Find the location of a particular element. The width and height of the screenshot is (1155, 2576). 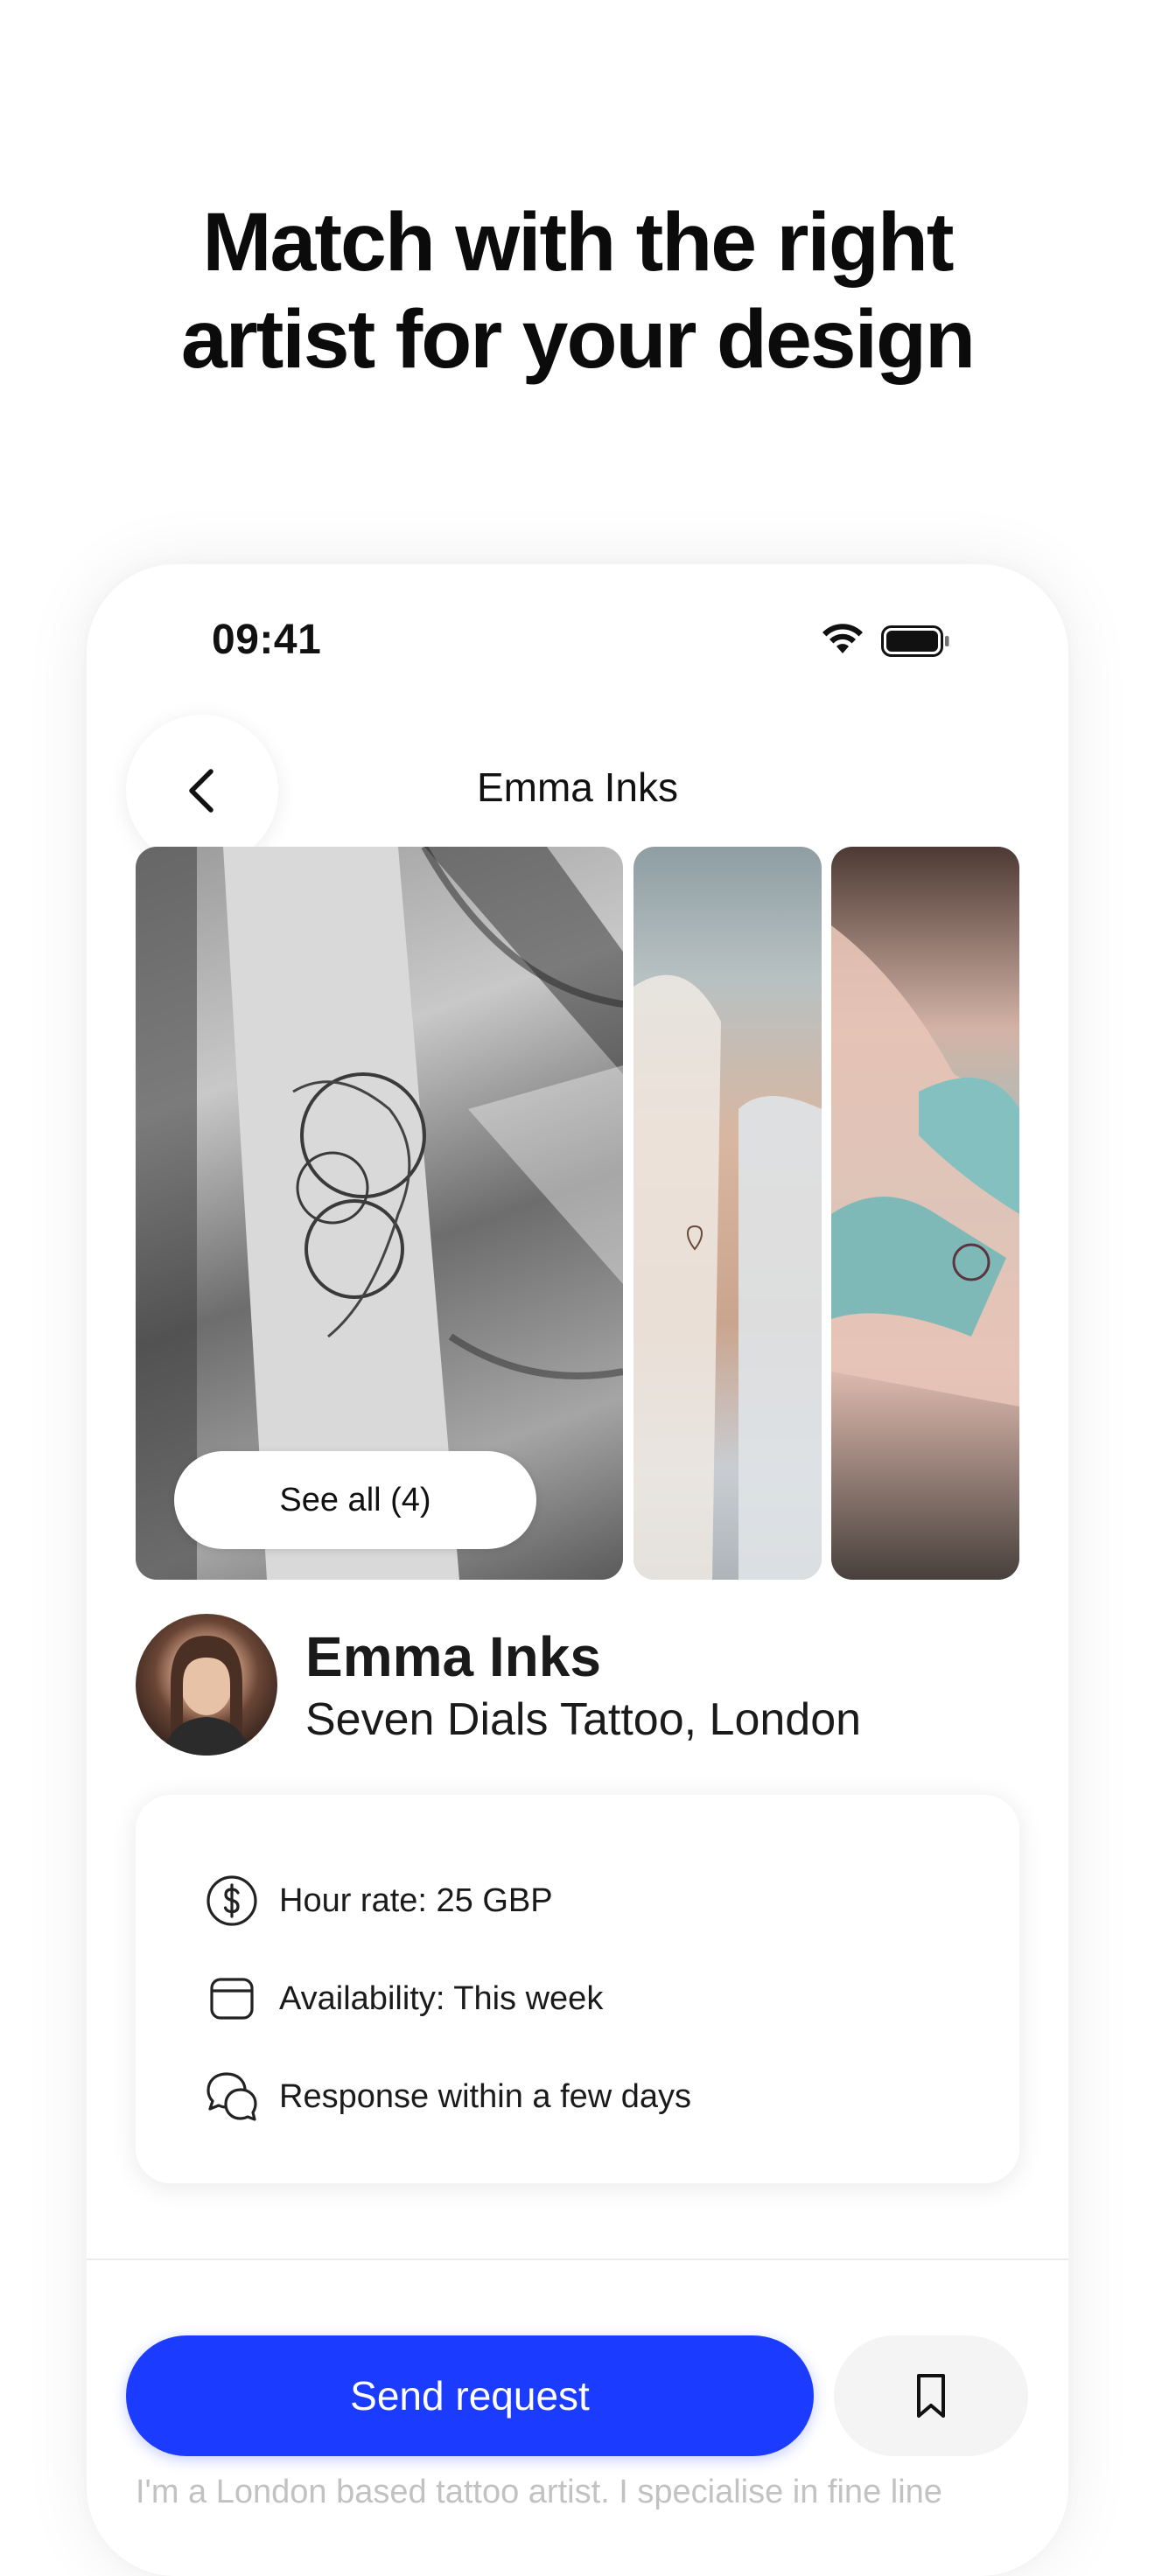

bookmark-icon is located at coordinates (931, 2396).